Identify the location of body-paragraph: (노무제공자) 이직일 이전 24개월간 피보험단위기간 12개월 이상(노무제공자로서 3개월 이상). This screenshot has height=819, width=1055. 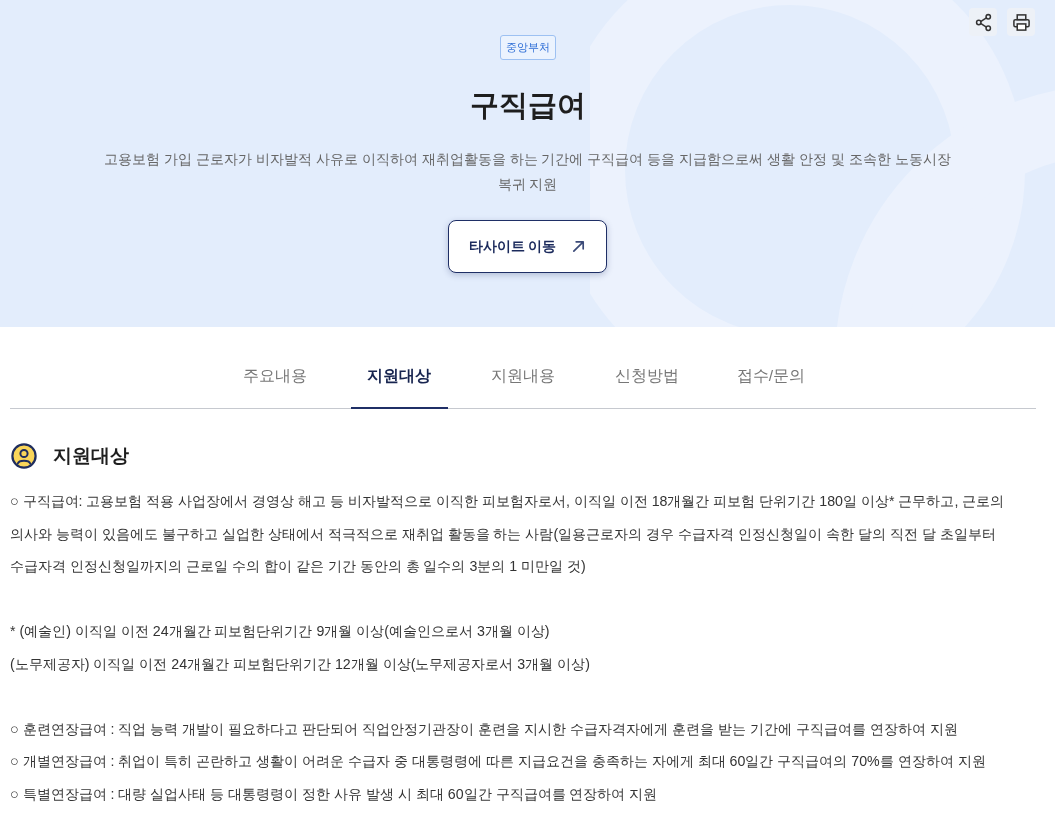
(300, 664).